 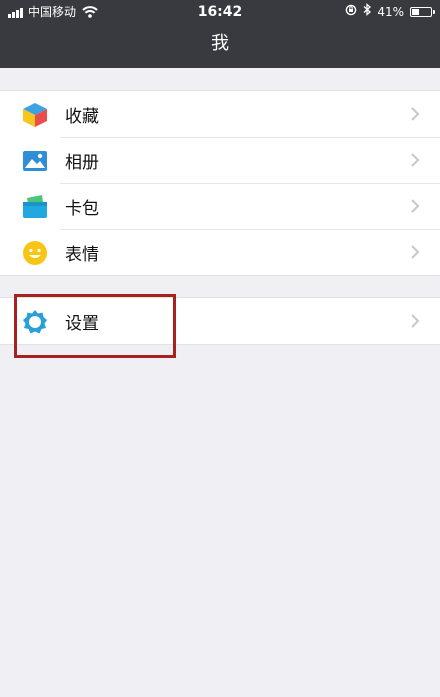 I want to click on settings-gear-icon, so click(x=35, y=322).